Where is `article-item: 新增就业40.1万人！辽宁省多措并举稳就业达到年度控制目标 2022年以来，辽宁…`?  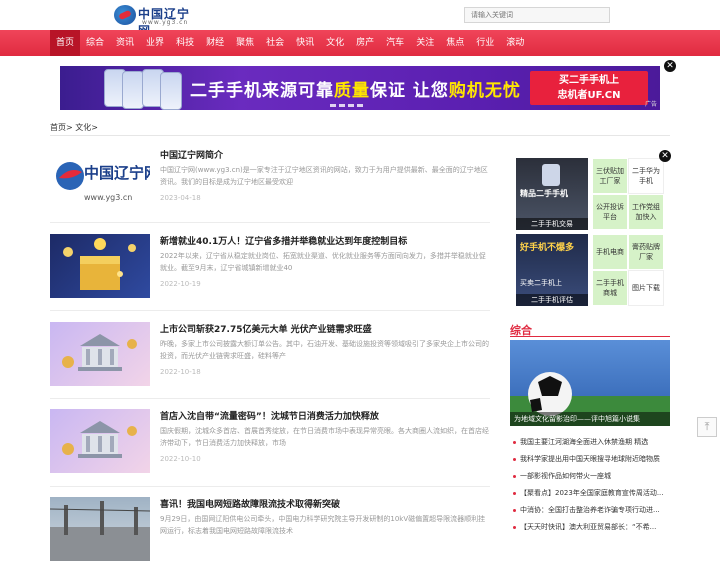
article-item: 新增就业40.1万人！辽宁省多措并举稳就业达到年度控制目标 2022年以来，辽宁… is located at coordinates (270, 274).